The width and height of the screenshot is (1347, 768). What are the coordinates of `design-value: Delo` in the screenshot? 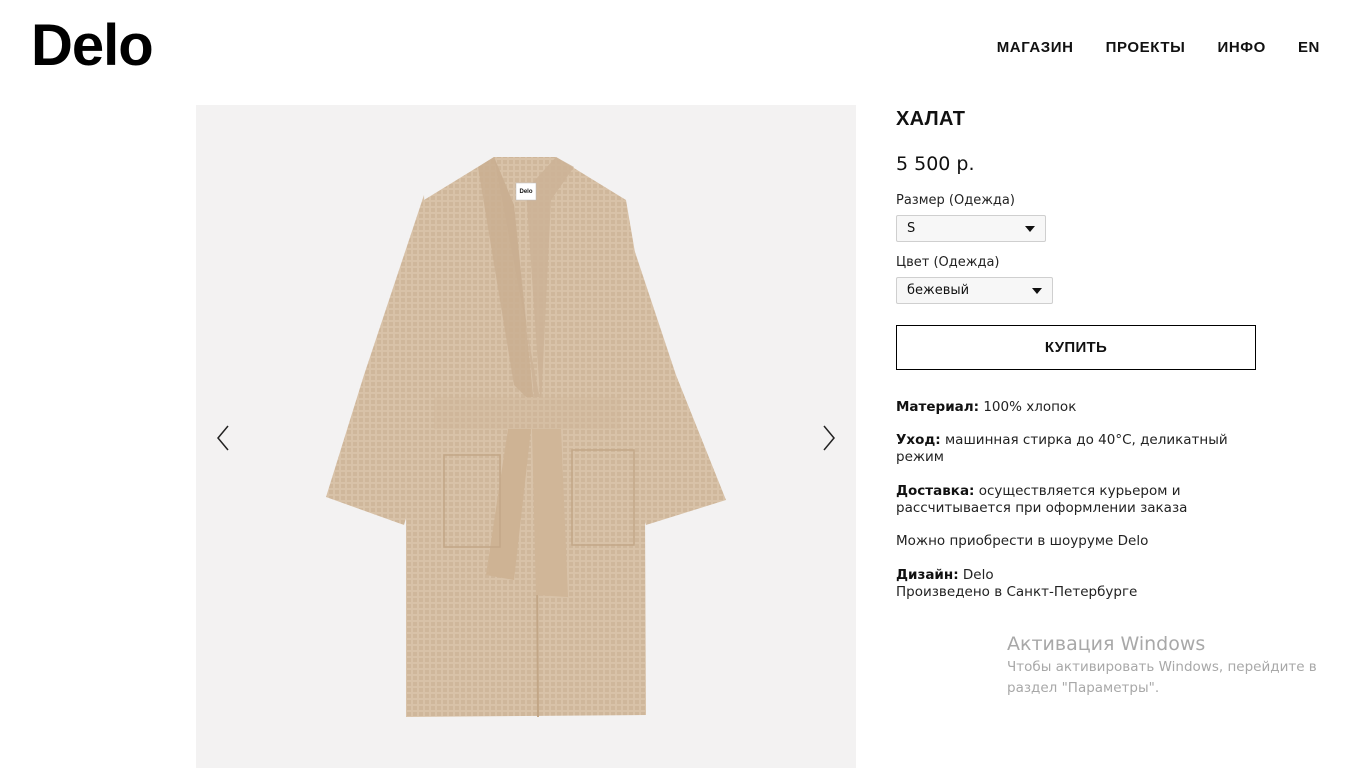 It's located at (976, 575).